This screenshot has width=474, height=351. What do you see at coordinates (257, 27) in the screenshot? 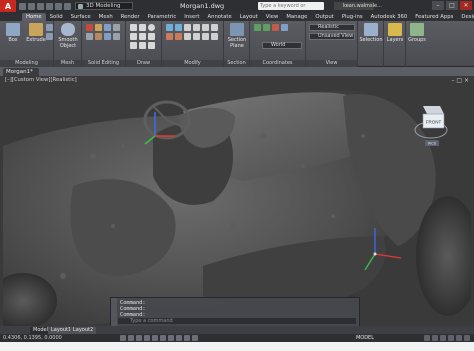
I see `ucs-icon` at bounding box center [257, 27].